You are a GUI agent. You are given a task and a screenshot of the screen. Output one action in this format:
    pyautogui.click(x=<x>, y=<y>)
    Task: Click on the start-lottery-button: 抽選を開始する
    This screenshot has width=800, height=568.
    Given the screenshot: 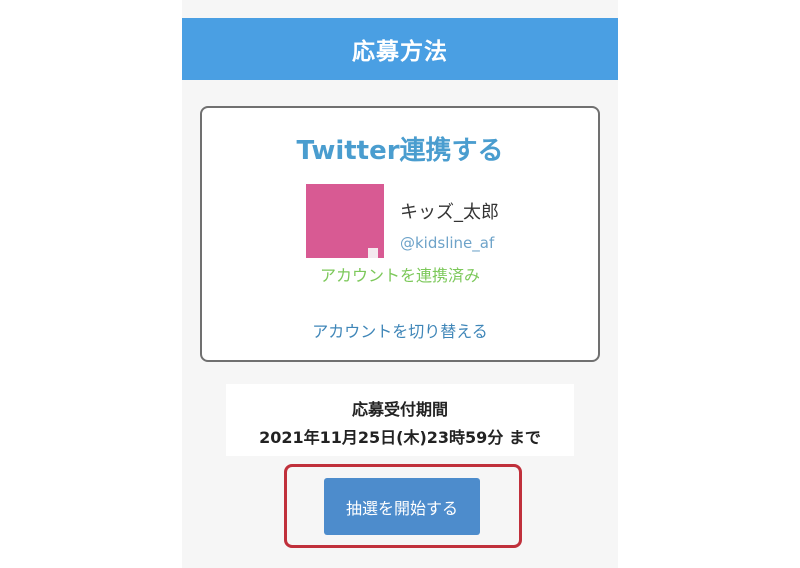 What is the action you would take?
    pyautogui.click(x=402, y=506)
    